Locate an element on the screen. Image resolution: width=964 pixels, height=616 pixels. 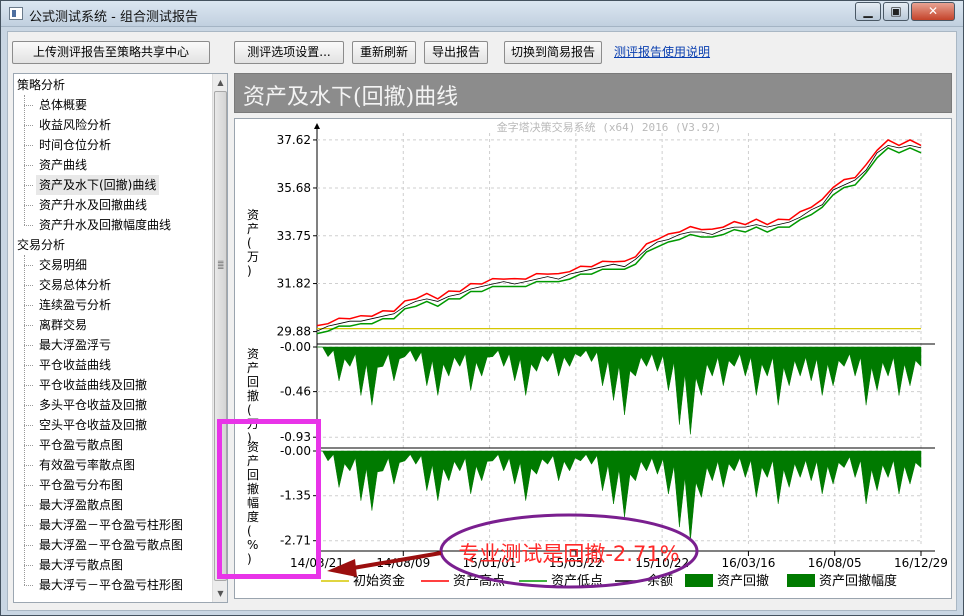
y-tick-label: 31.82 is located at coordinates (294, 284).